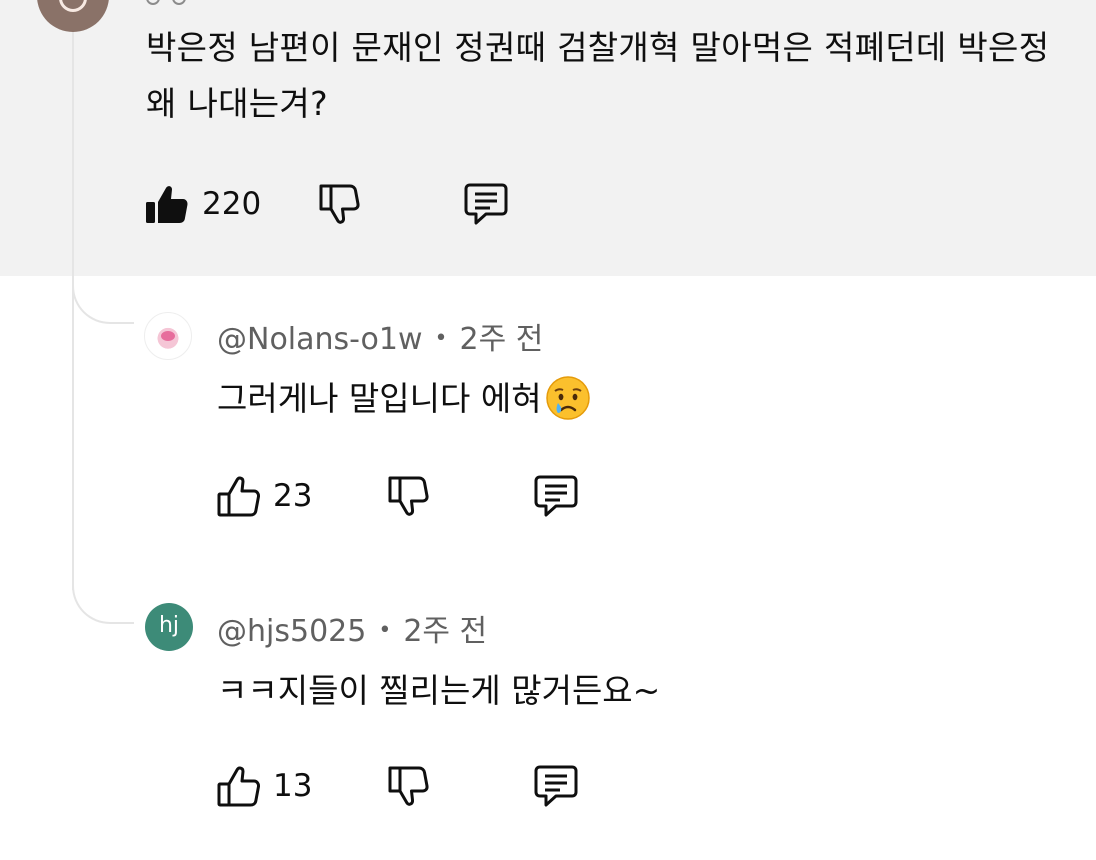 Image resolution: width=1096 pixels, height=860 pixels. Describe the element at coordinates (73, 310) in the screenshot. I see `thread-line` at that location.